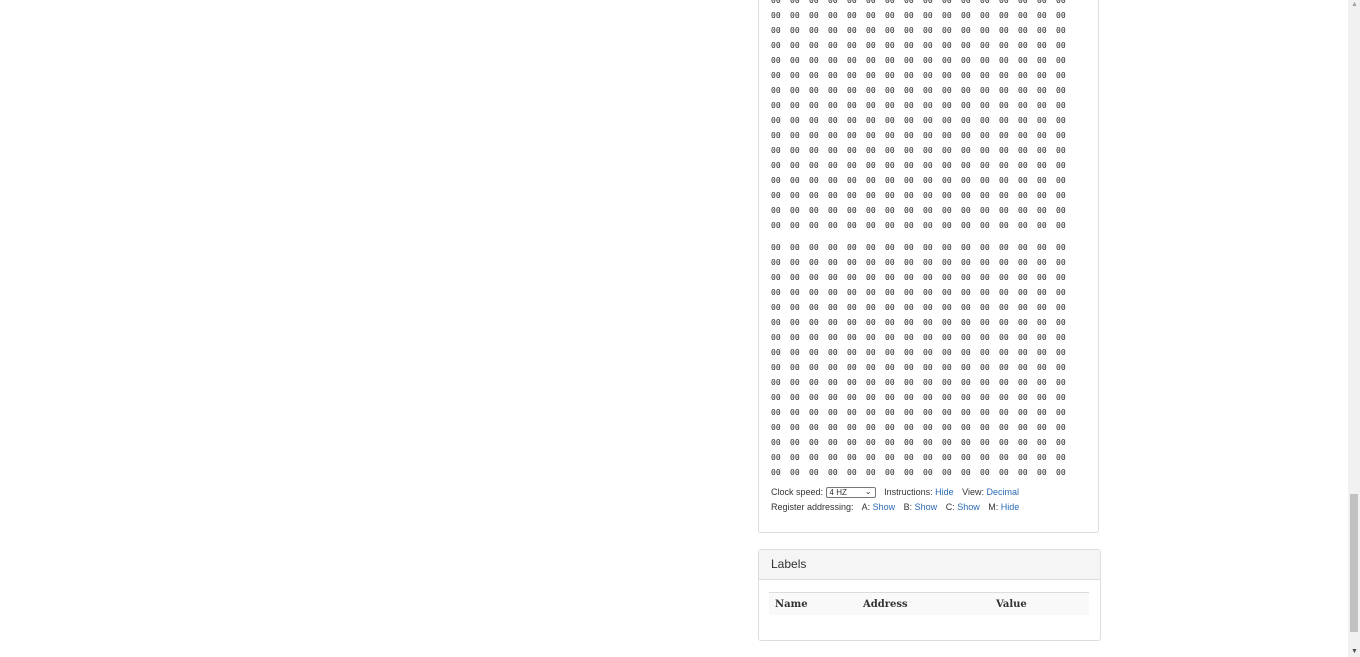  Describe the element at coordinates (968, 507) in the screenshot. I see `register-c-link: Show` at that location.